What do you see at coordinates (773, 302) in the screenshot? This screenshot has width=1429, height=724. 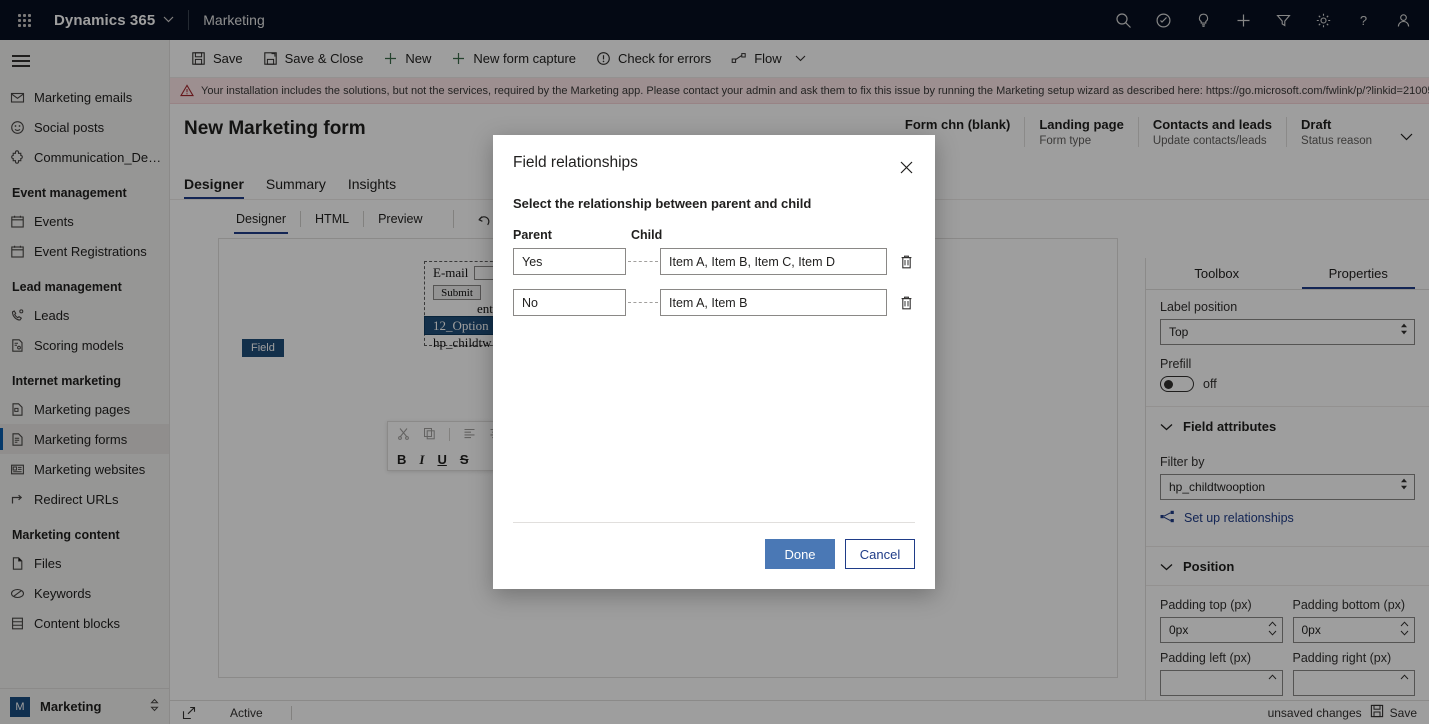 I see `child-input: Item A, Item B` at bounding box center [773, 302].